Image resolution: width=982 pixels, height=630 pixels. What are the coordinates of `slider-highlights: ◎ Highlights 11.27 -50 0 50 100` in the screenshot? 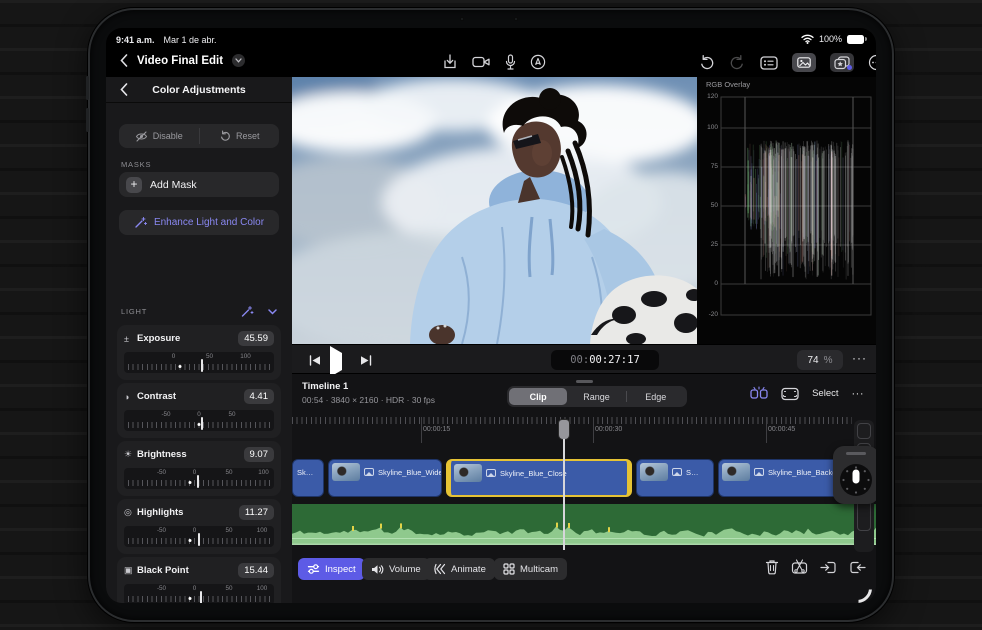 It's located at (199, 526).